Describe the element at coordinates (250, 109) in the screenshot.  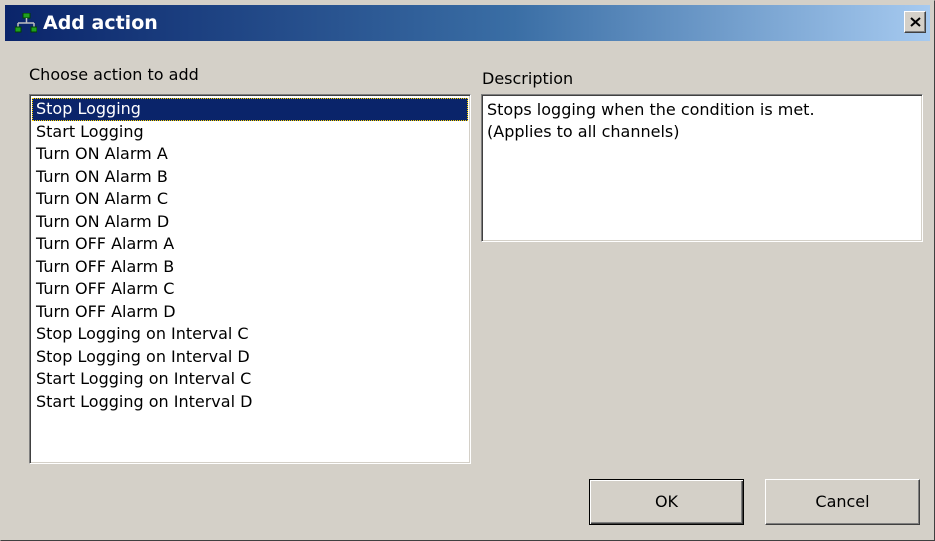
I see `action-list-item: Stop Logging` at that location.